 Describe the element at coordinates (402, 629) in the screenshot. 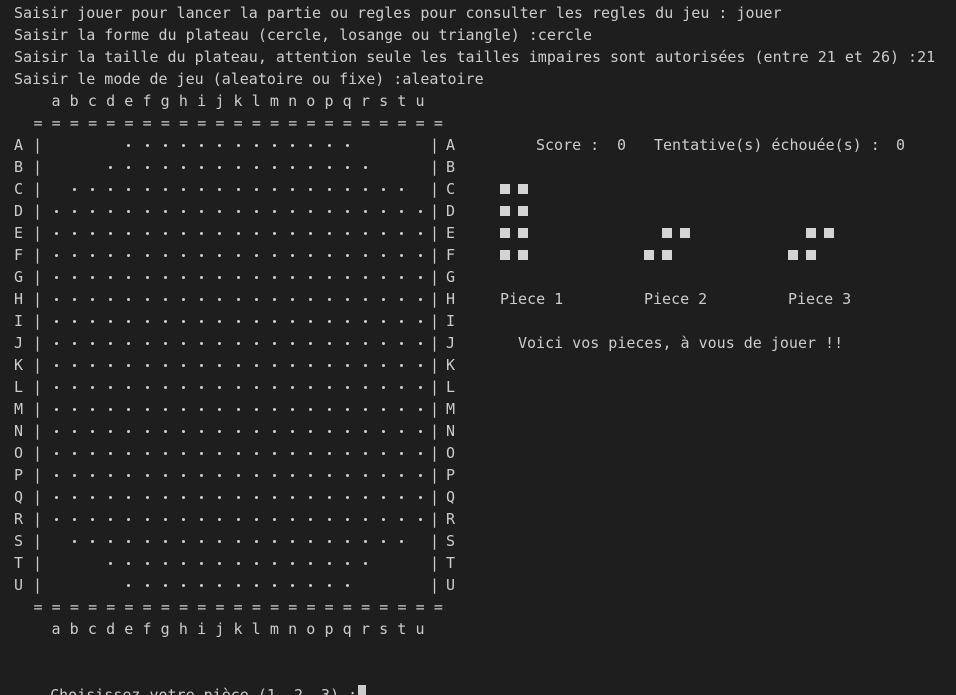

I see `column-header-bottom: t` at that location.